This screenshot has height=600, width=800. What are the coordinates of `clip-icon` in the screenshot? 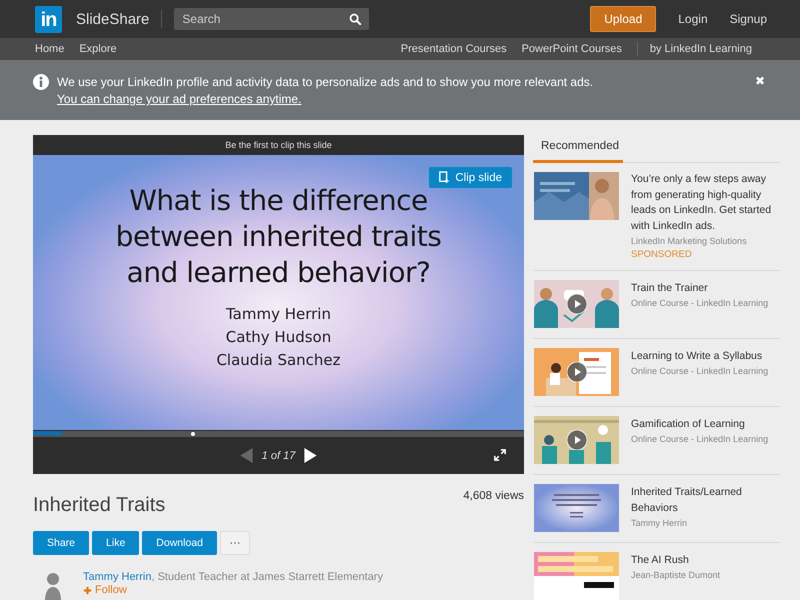 It's located at (444, 177).